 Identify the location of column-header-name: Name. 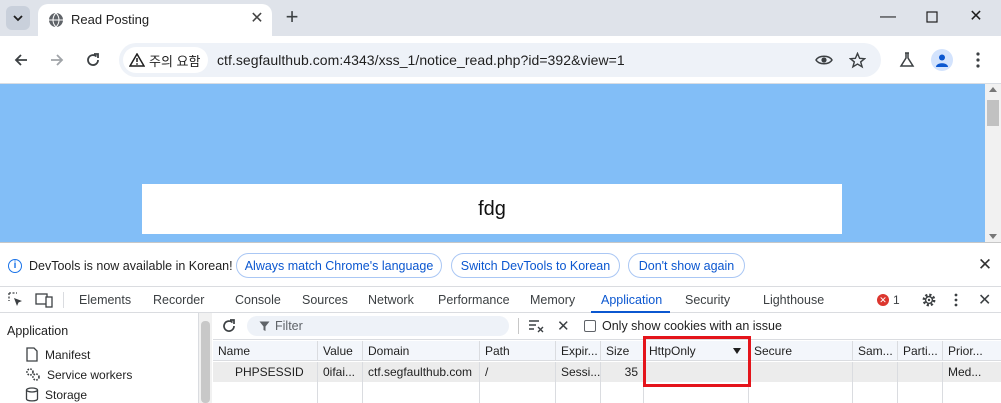
(265, 351).